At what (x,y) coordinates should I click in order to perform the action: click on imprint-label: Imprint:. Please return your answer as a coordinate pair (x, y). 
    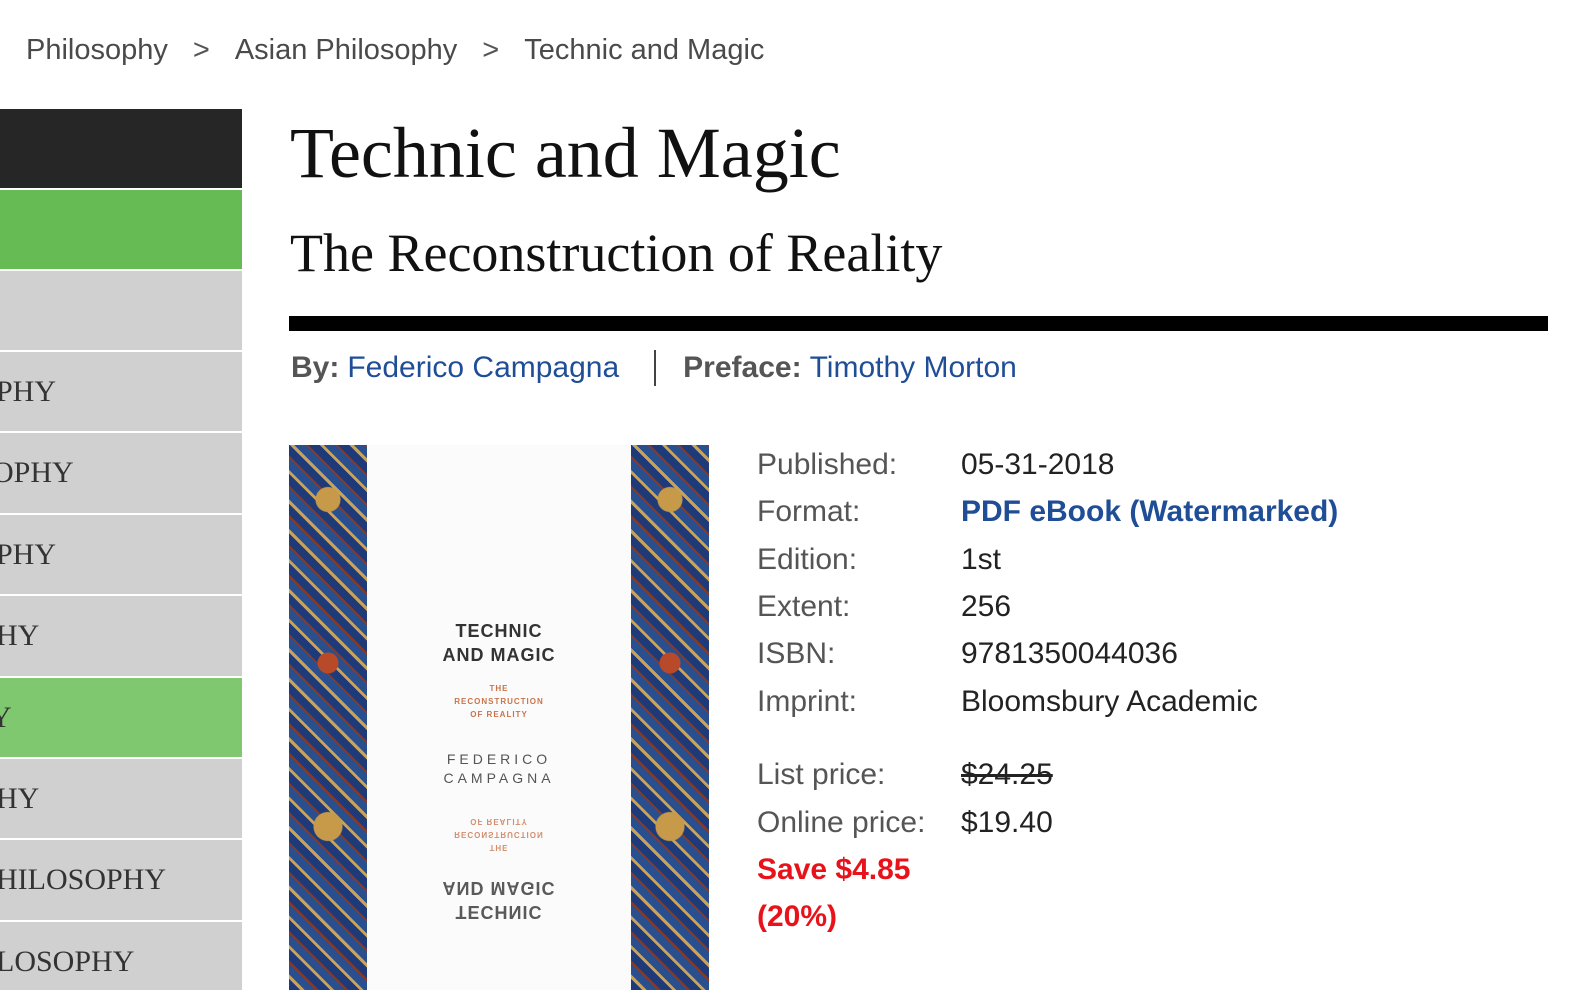
    Looking at the image, I should click on (807, 701).